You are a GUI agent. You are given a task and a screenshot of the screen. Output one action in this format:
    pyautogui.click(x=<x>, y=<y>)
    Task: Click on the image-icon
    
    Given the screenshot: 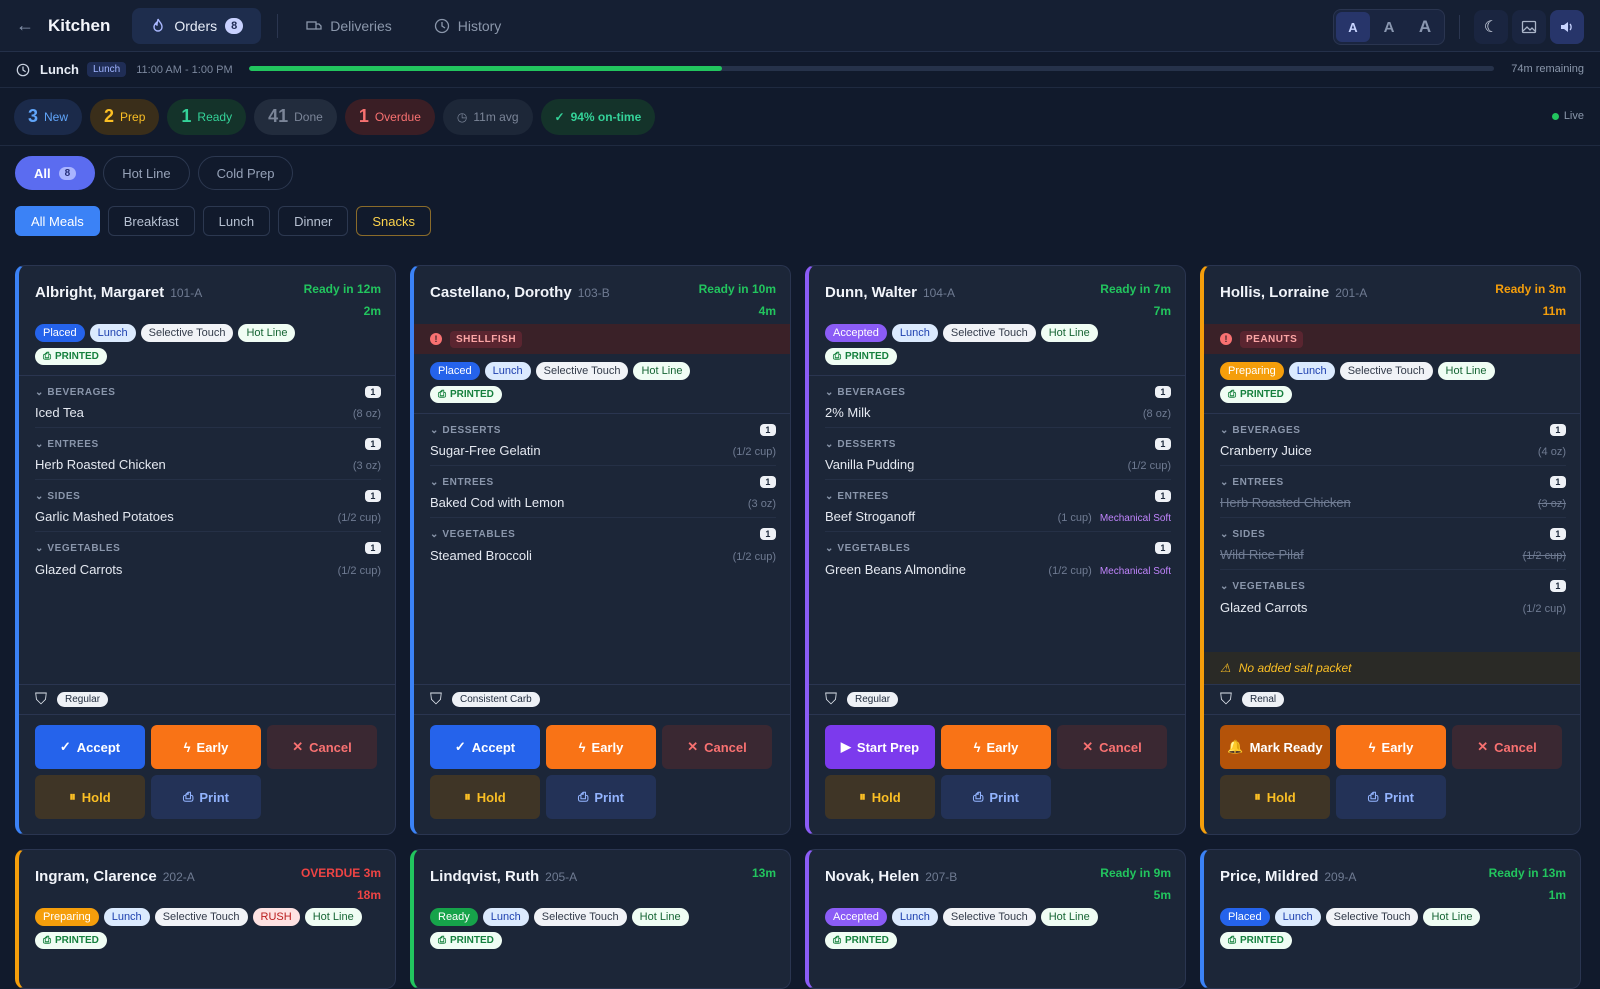 What is the action you would take?
    pyautogui.click(x=1529, y=27)
    